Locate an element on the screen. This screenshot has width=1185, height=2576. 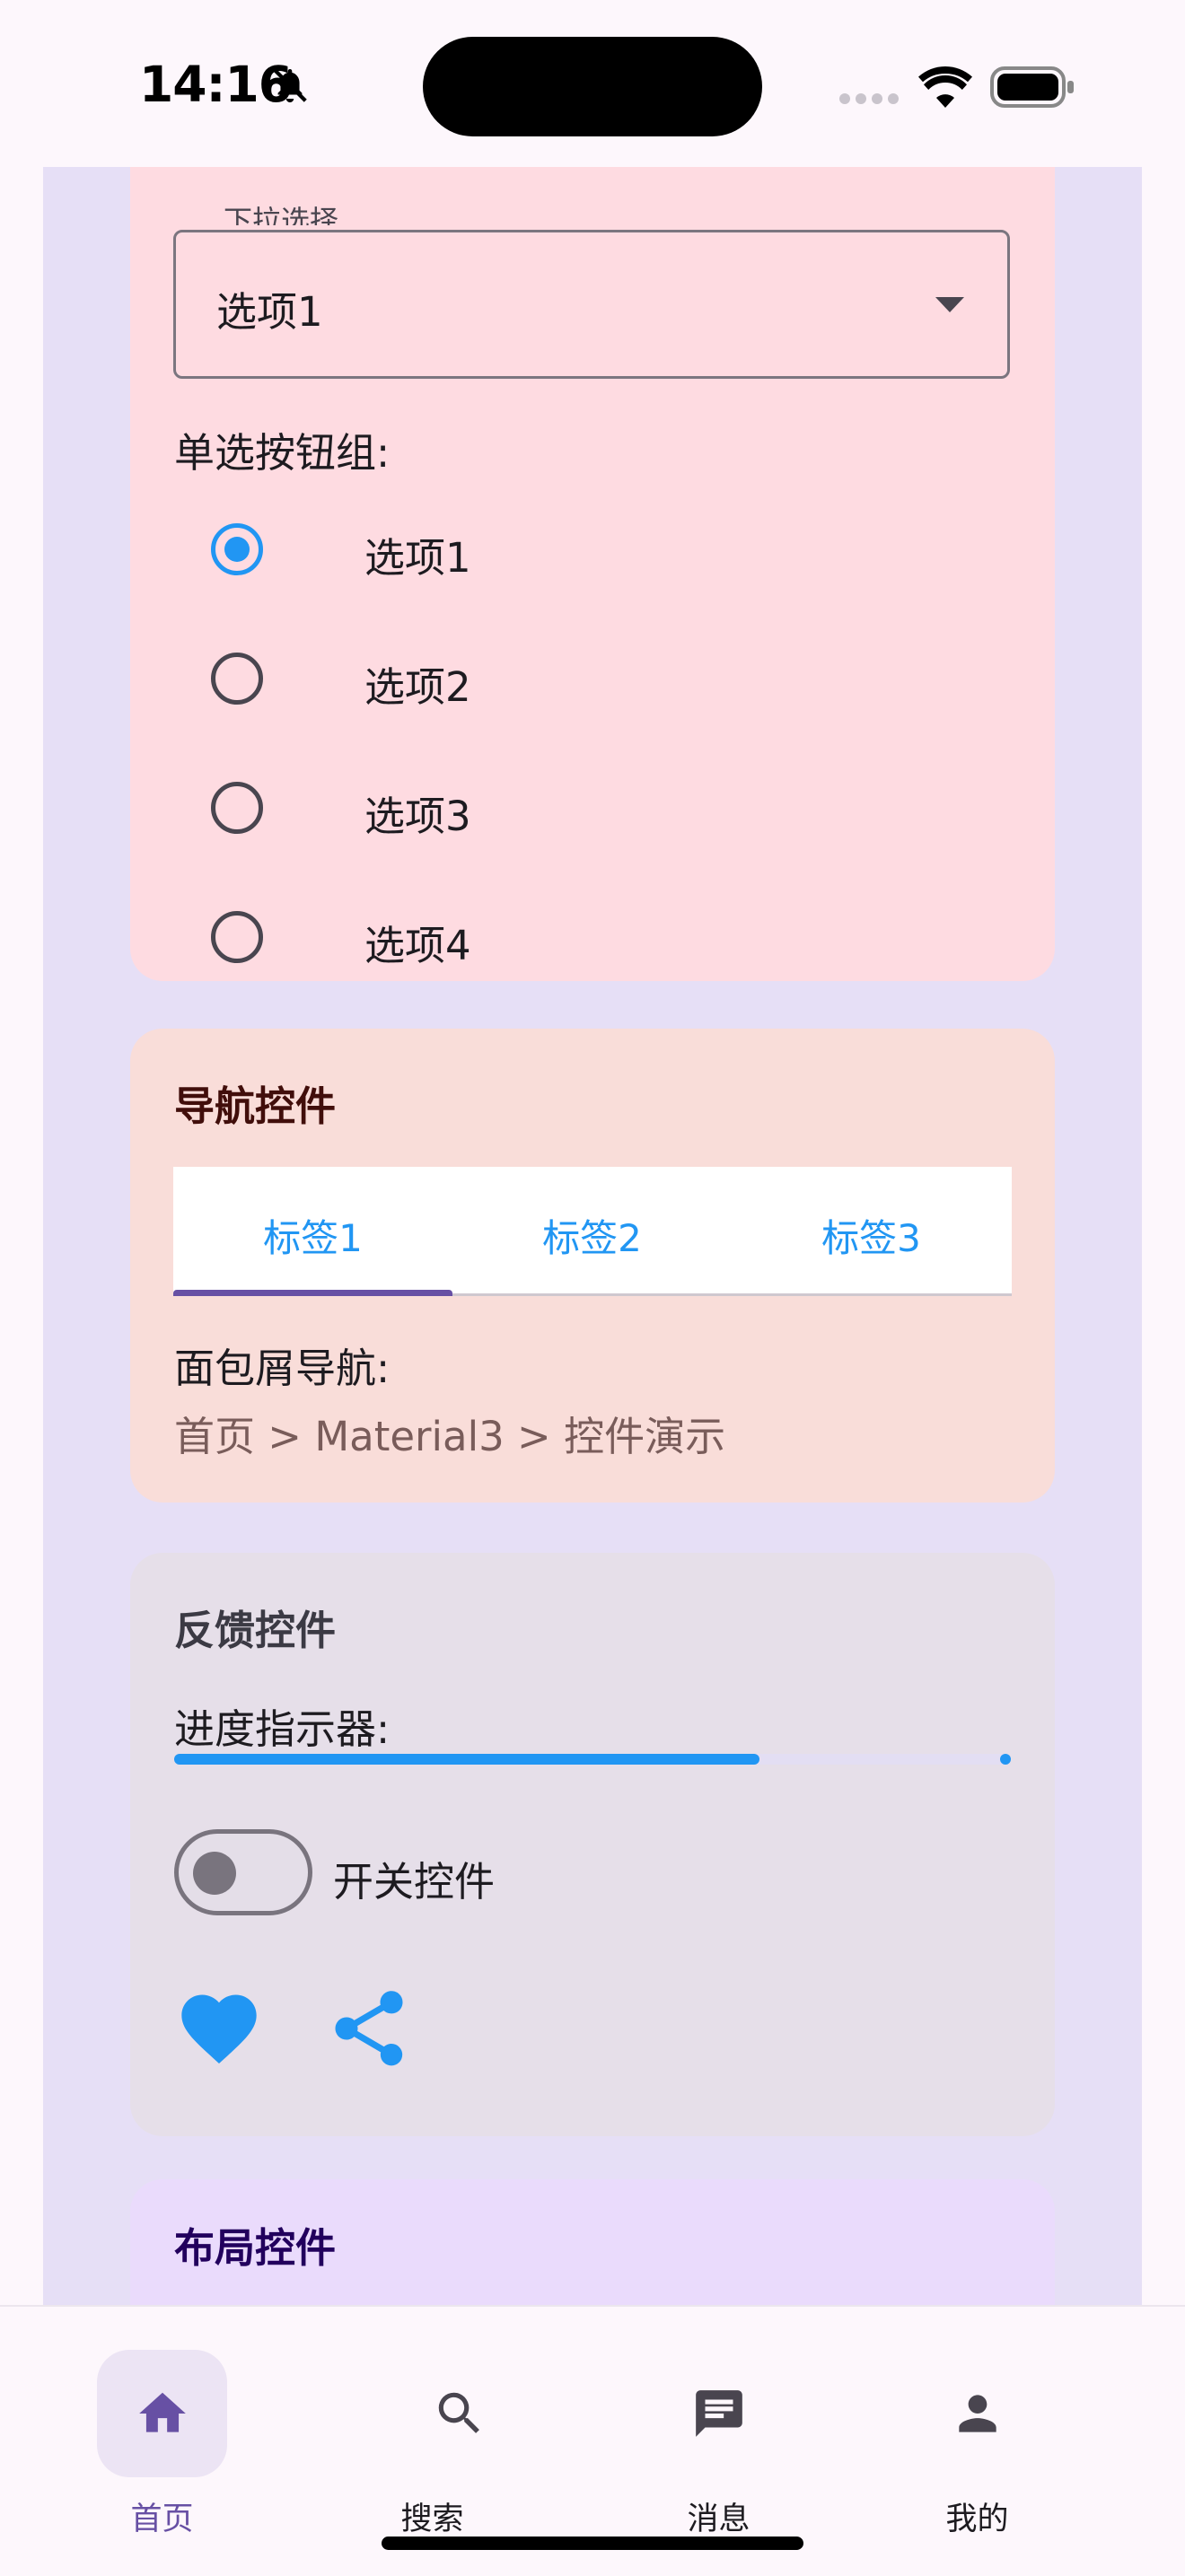
tab-2: 标签2 is located at coordinates (592, 1230).